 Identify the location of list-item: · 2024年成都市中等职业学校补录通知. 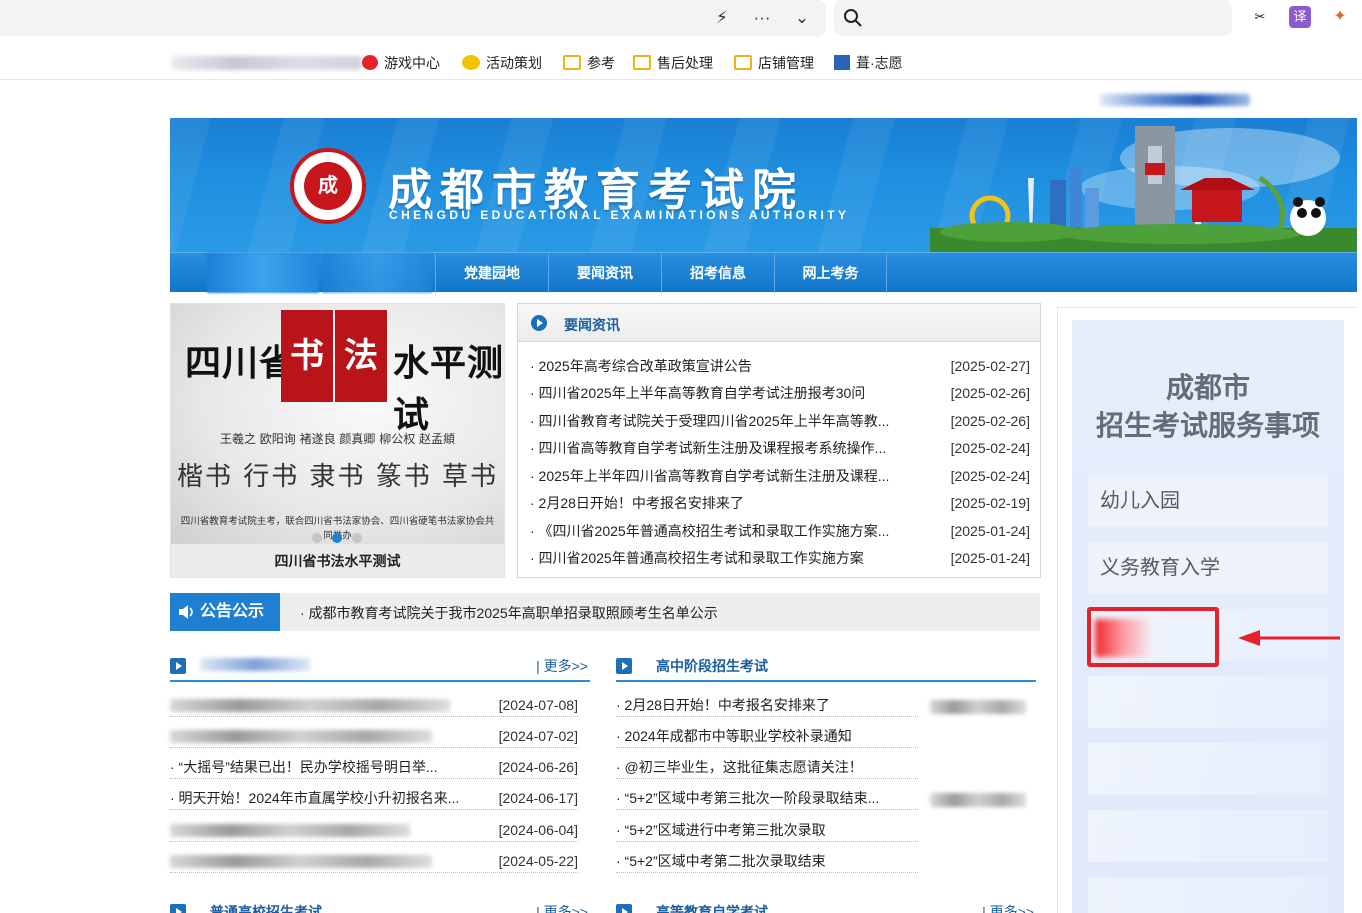
(767, 736).